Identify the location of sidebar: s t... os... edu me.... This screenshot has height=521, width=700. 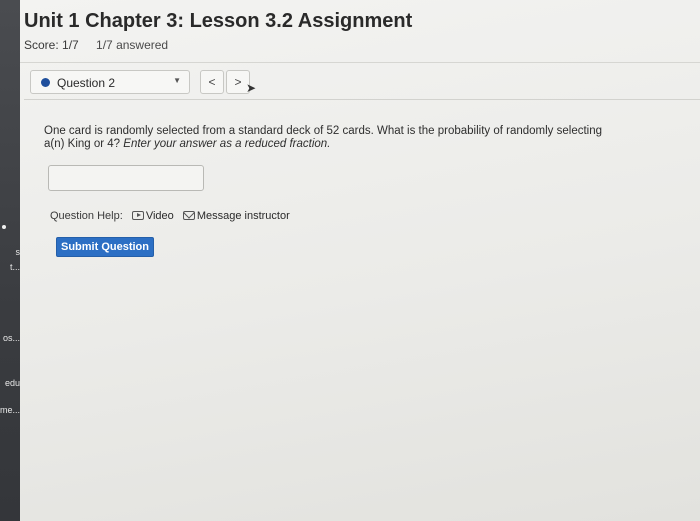
(10, 260).